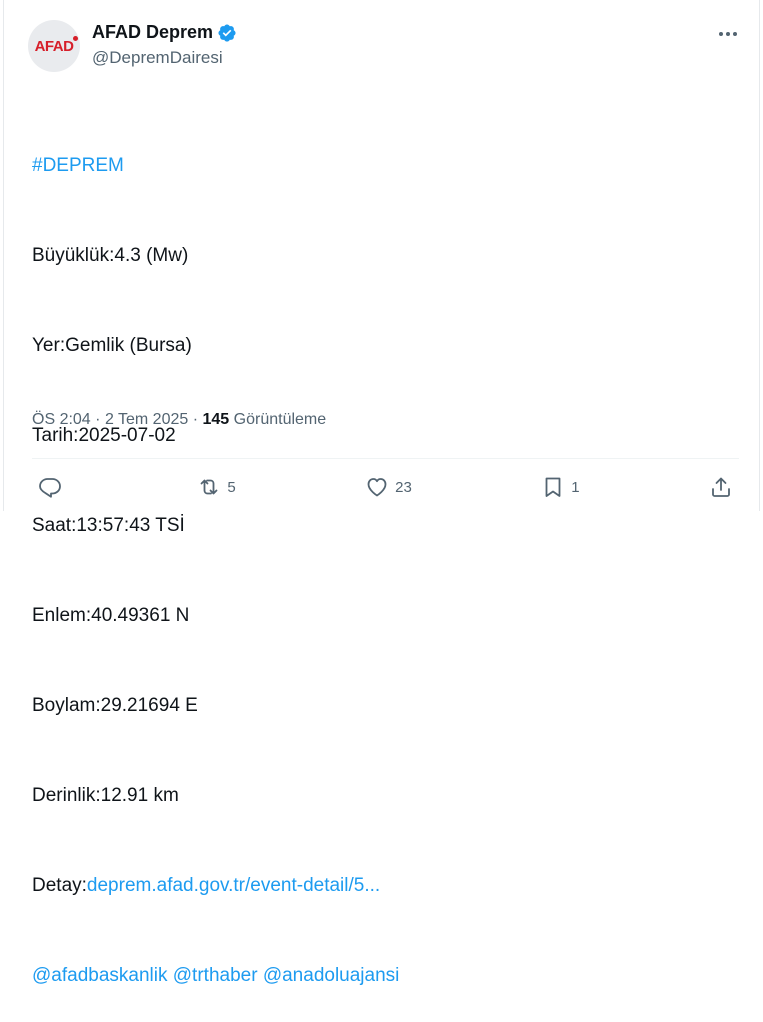 The width and height of the screenshot is (763, 1022). What do you see at coordinates (76, 38) in the screenshot?
I see `logo-dot` at bounding box center [76, 38].